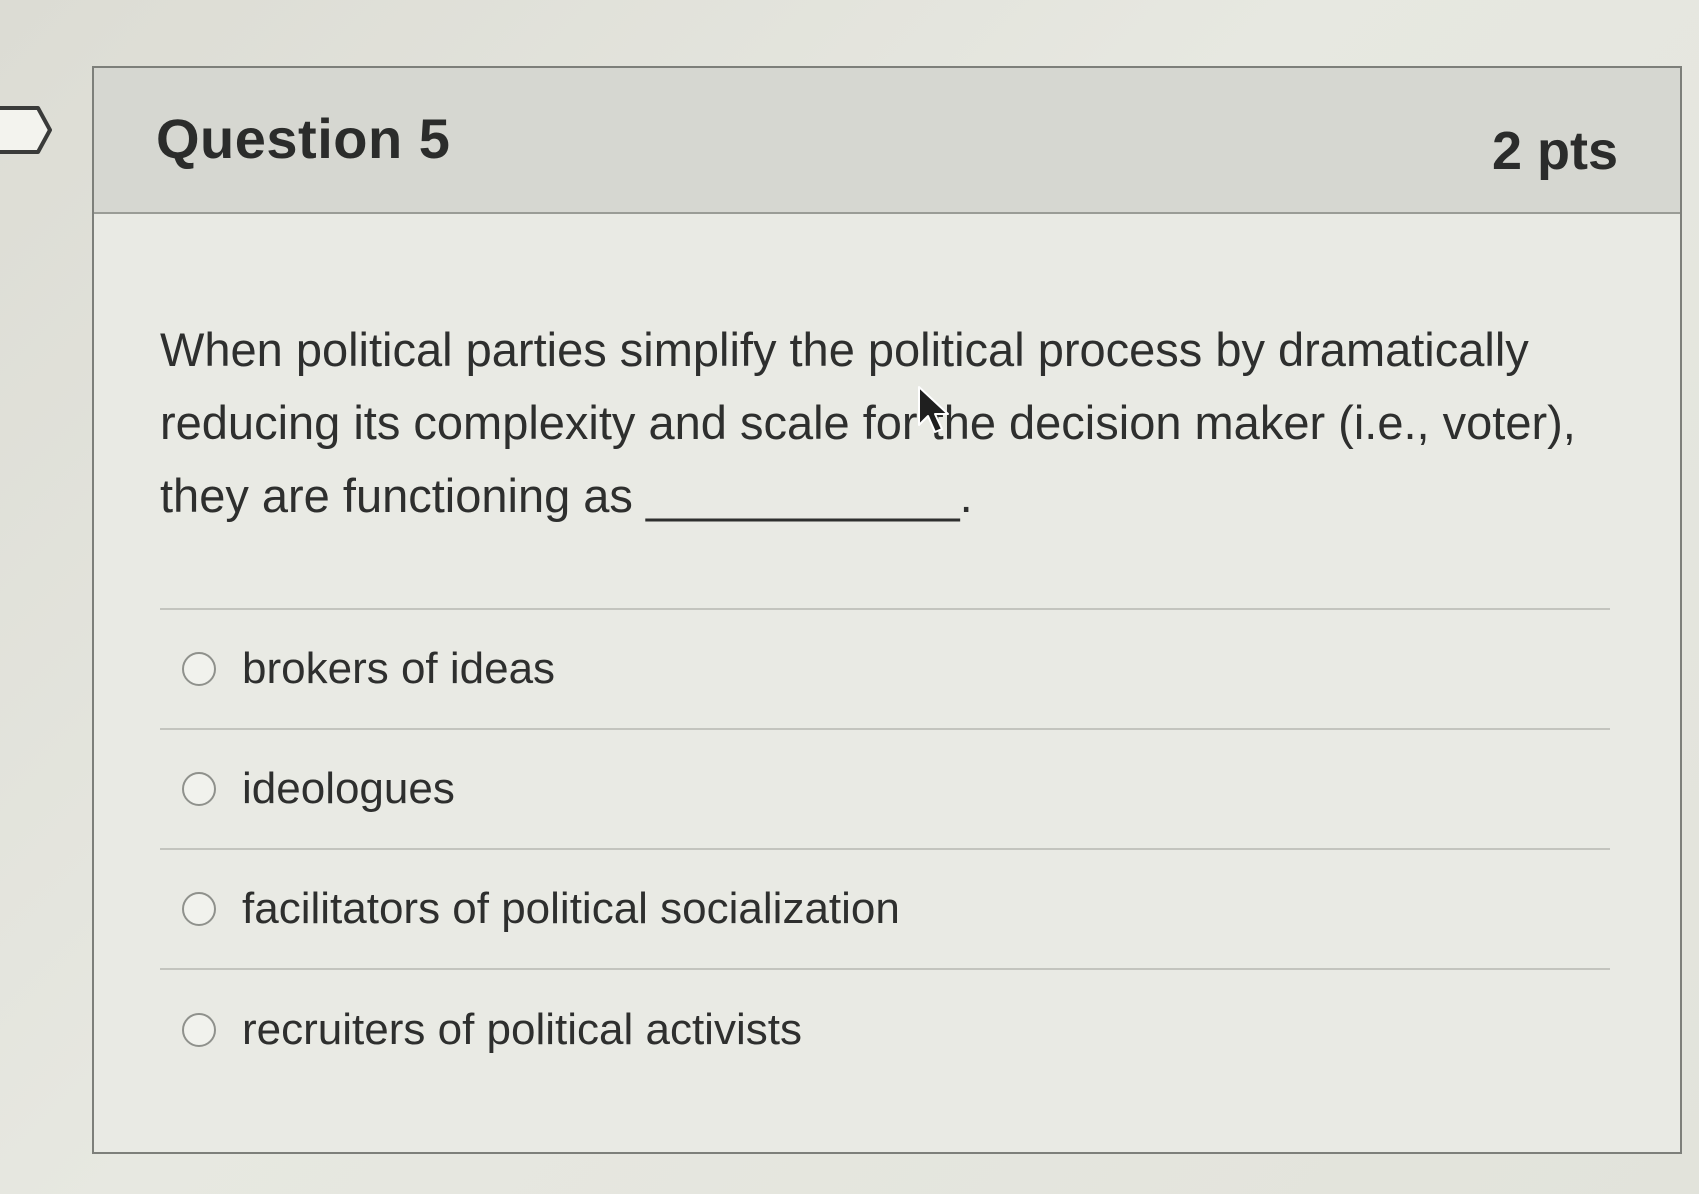 The height and width of the screenshot is (1194, 1699). What do you see at coordinates (399, 668) in the screenshot?
I see `answer-label: brokers of ideas` at bounding box center [399, 668].